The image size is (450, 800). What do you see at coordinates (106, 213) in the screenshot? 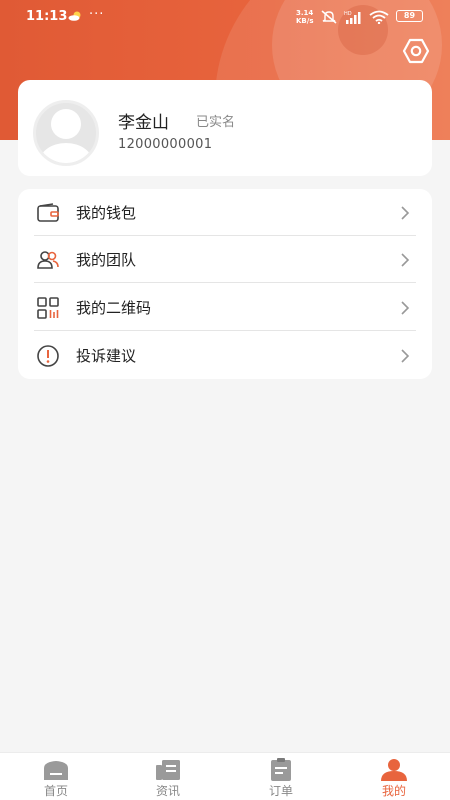
I see `menu-item-label: 我的钱包` at bounding box center [106, 213].